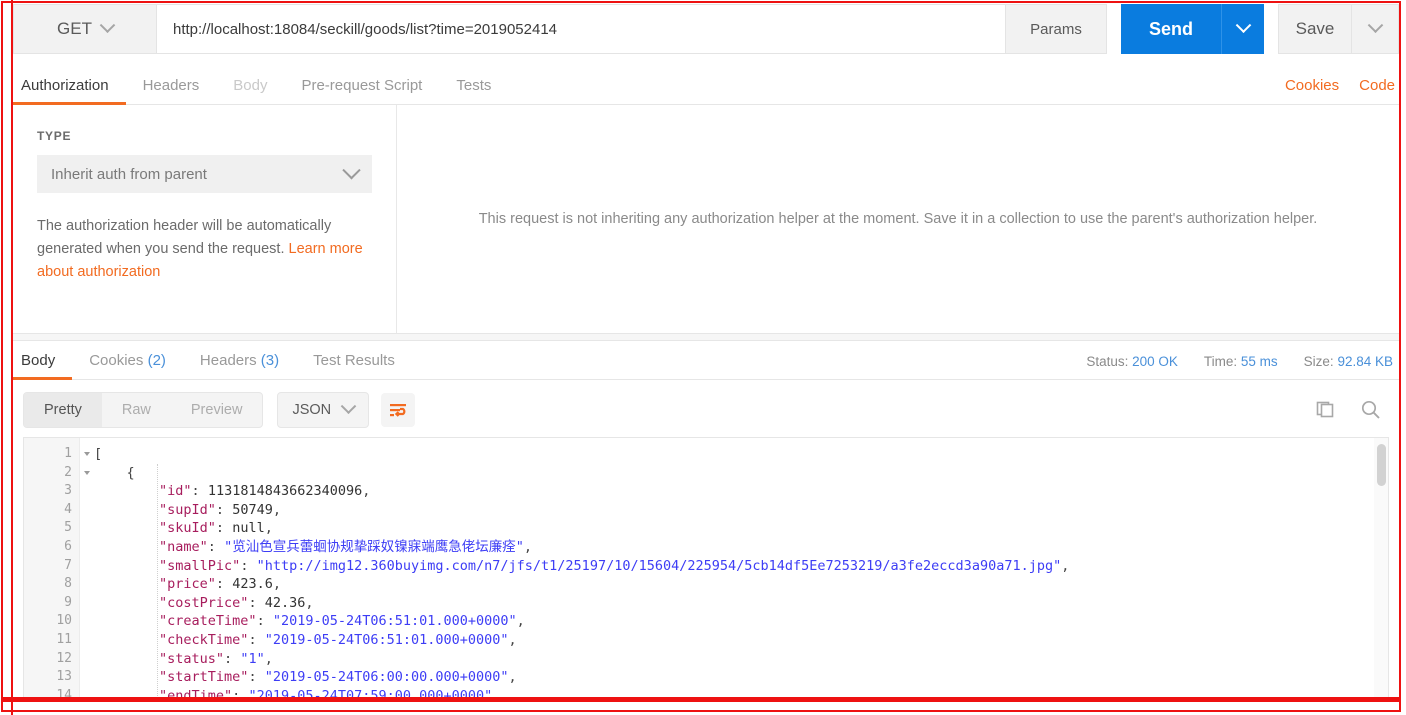  I want to click on line-number: 14, so click(64, 693).